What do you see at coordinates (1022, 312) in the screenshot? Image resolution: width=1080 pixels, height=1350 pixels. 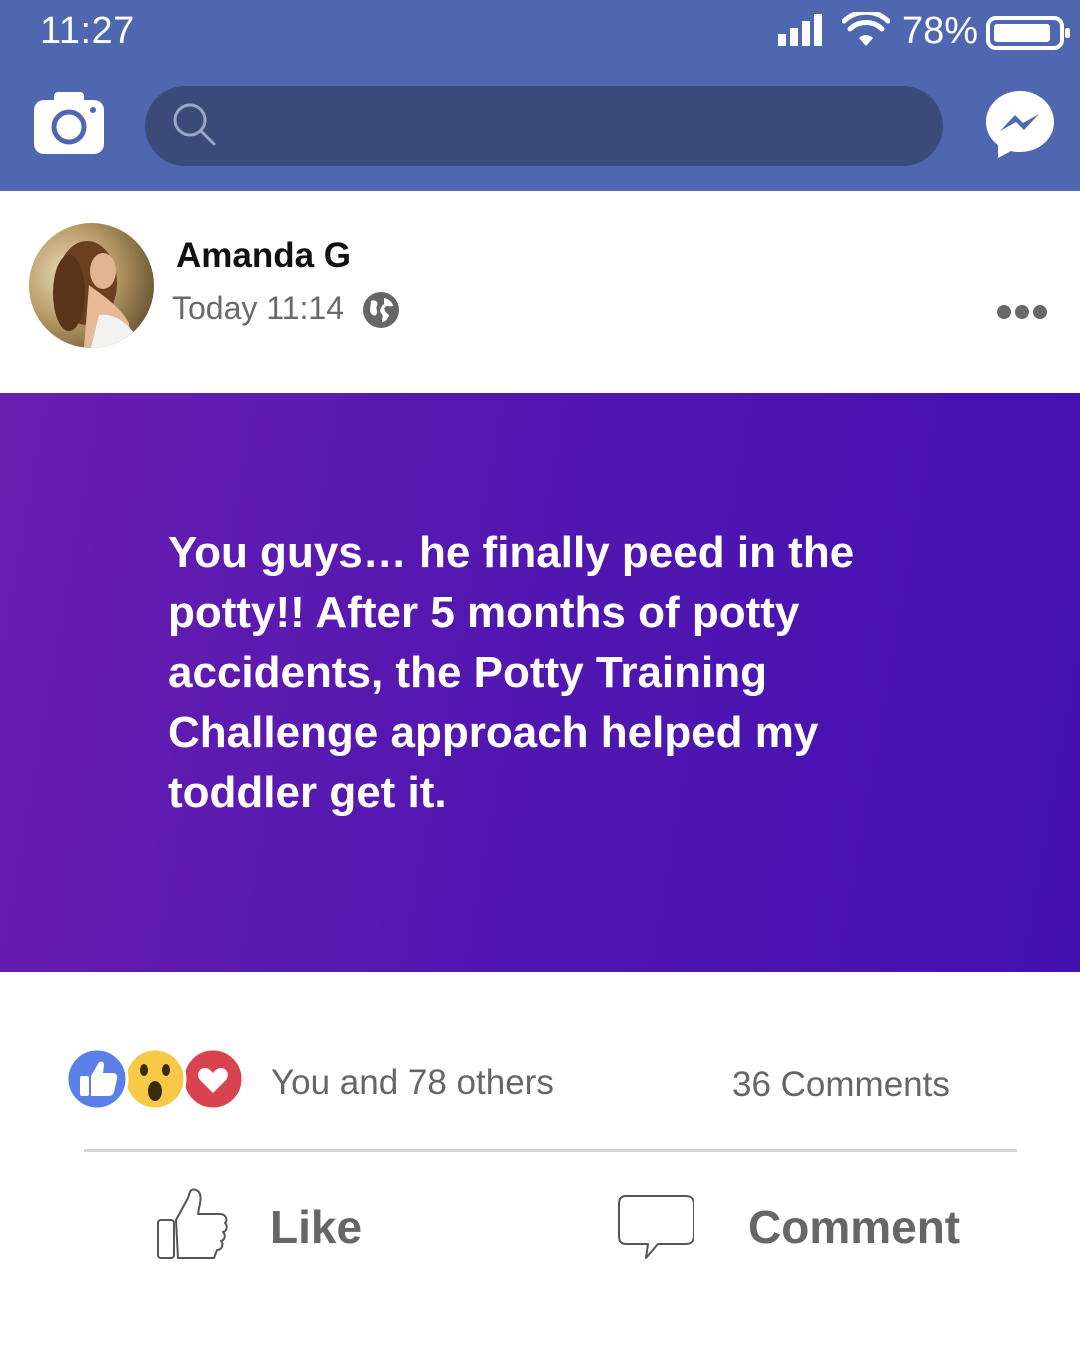 I see `more-options-icon` at bounding box center [1022, 312].